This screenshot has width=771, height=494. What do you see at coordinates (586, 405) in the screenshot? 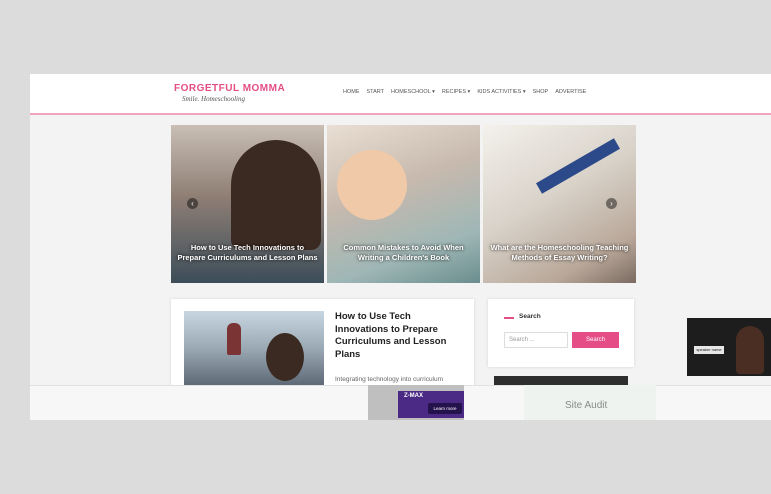
I see `ad-text: Site Audit` at bounding box center [586, 405].